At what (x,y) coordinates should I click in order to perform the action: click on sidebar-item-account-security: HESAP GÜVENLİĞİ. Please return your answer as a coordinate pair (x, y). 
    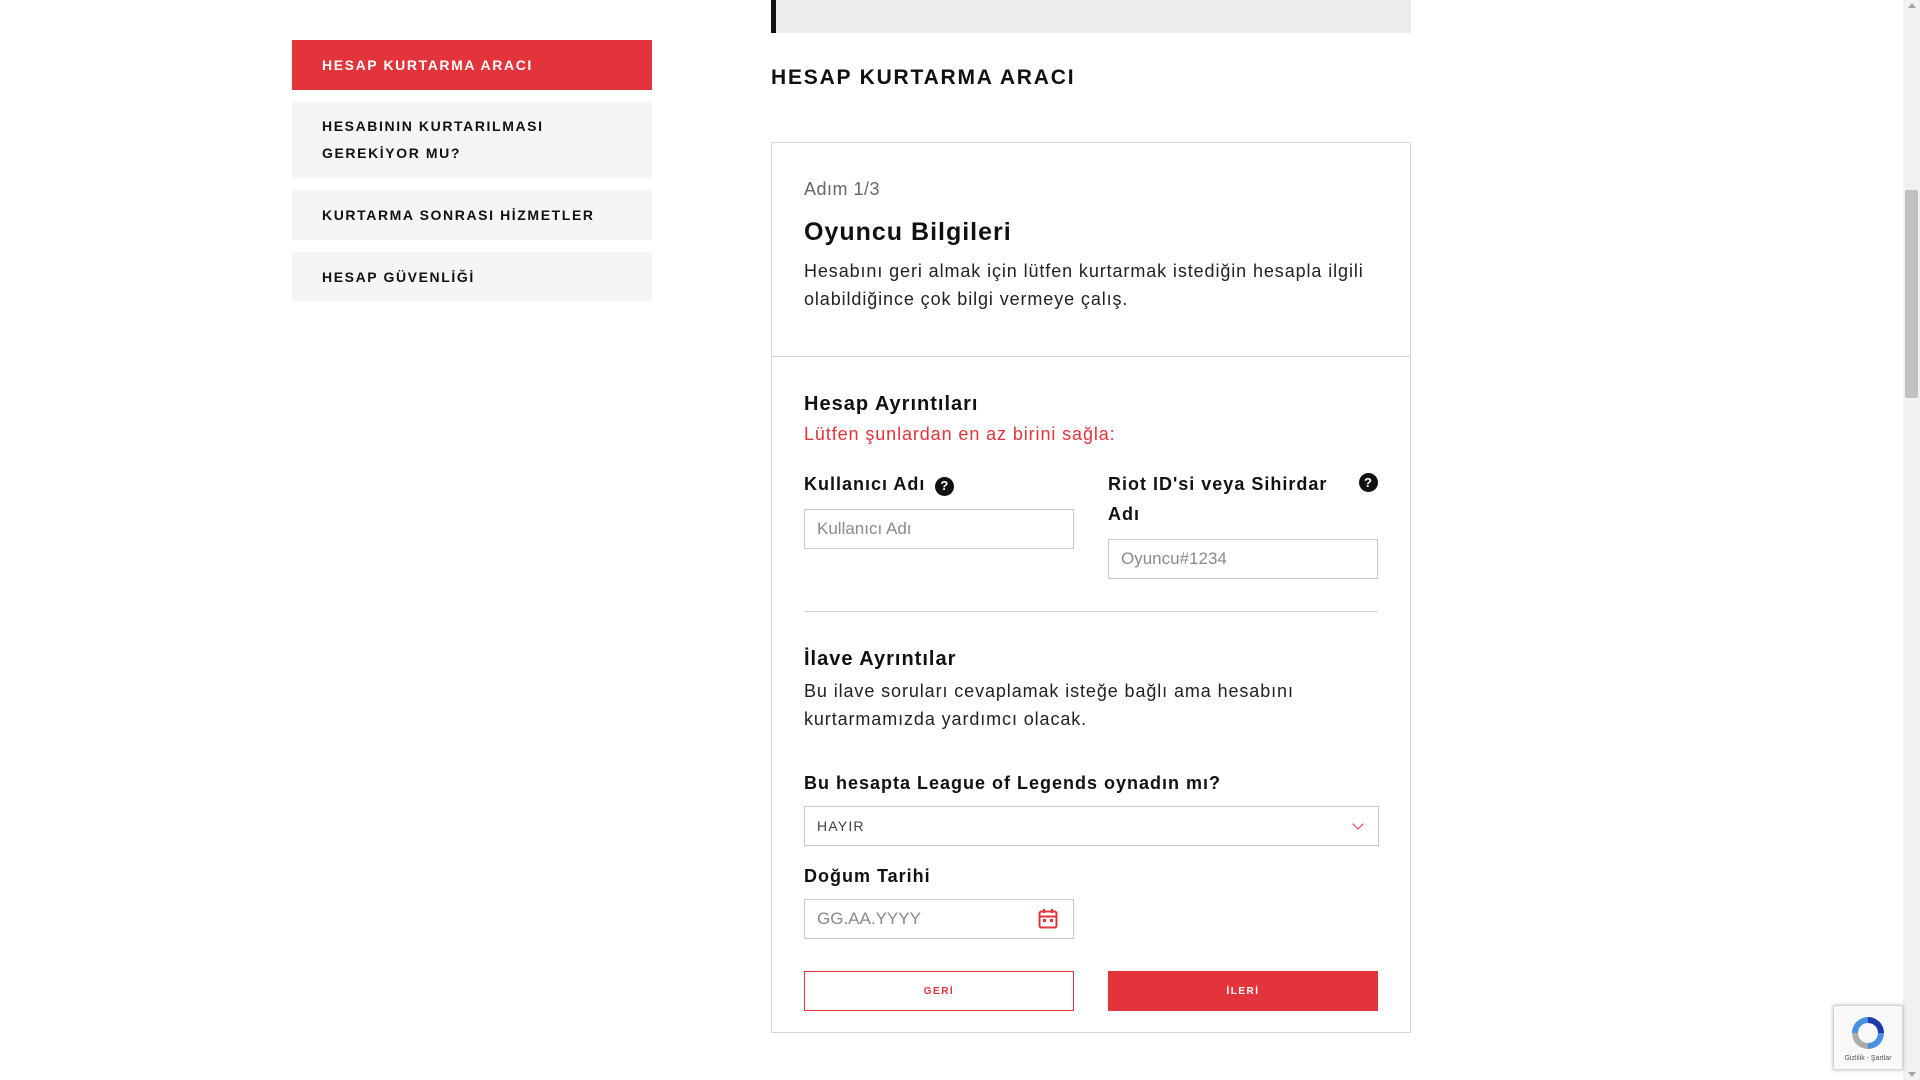
    Looking at the image, I should click on (472, 277).